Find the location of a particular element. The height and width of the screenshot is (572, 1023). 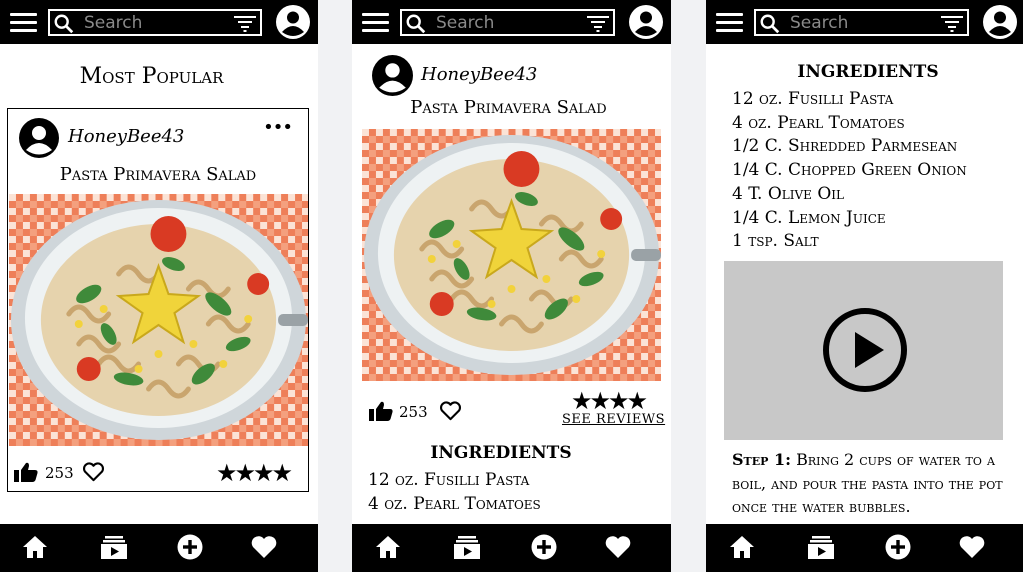

ingredient-item: 1 tsp. Salt is located at coordinates (775, 241).